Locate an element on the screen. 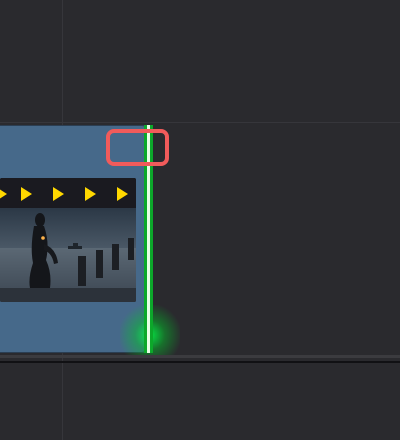 The image size is (400, 440). clip-filmstrip is located at coordinates (68, 240).